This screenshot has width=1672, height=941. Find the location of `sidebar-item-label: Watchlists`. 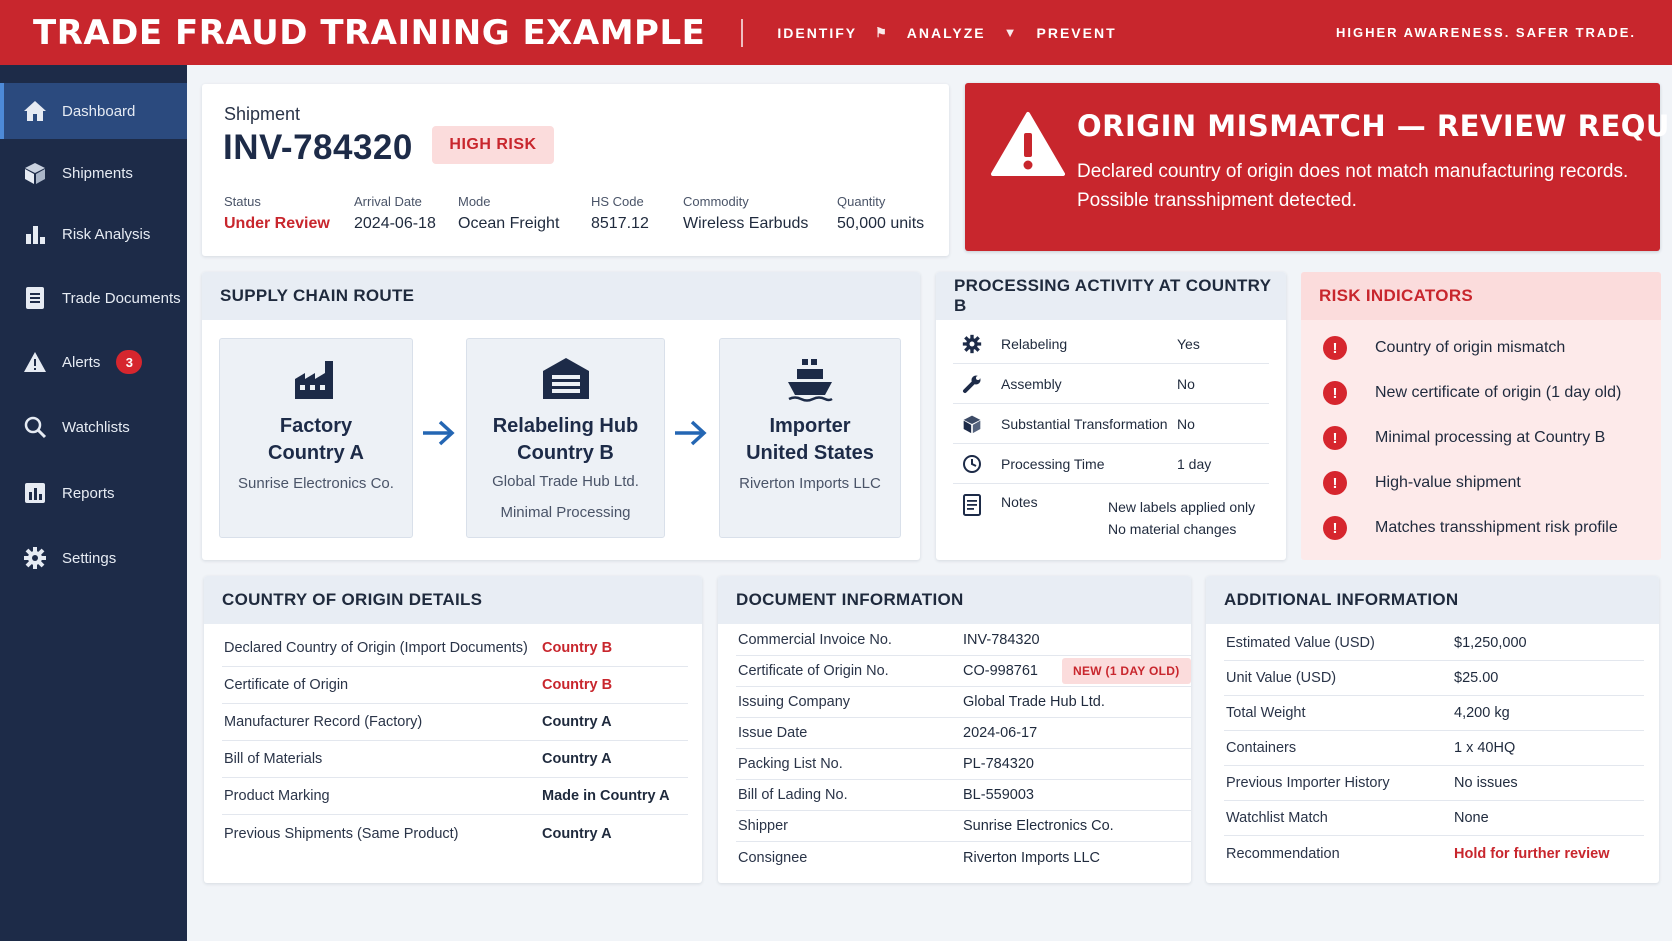

sidebar-item-label: Watchlists is located at coordinates (96, 427).